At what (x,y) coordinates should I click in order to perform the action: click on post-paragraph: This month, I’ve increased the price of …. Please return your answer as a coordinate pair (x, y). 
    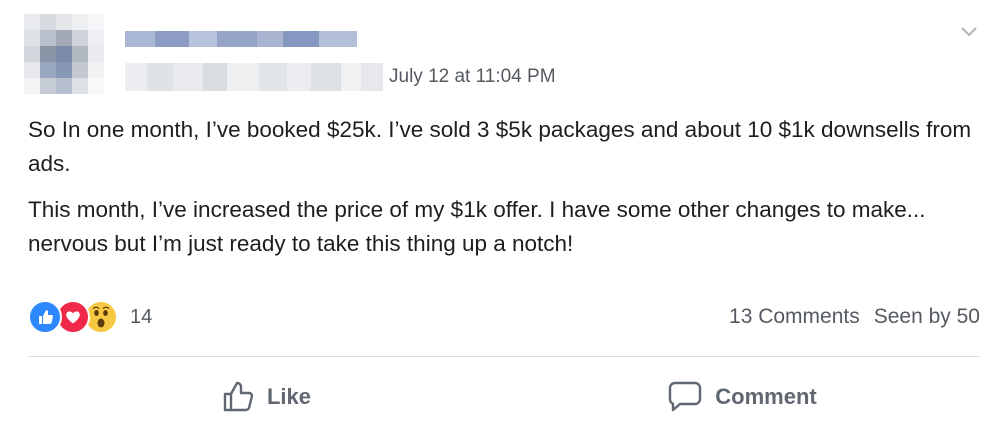
    Looking at the image, I should click on (477, 226).